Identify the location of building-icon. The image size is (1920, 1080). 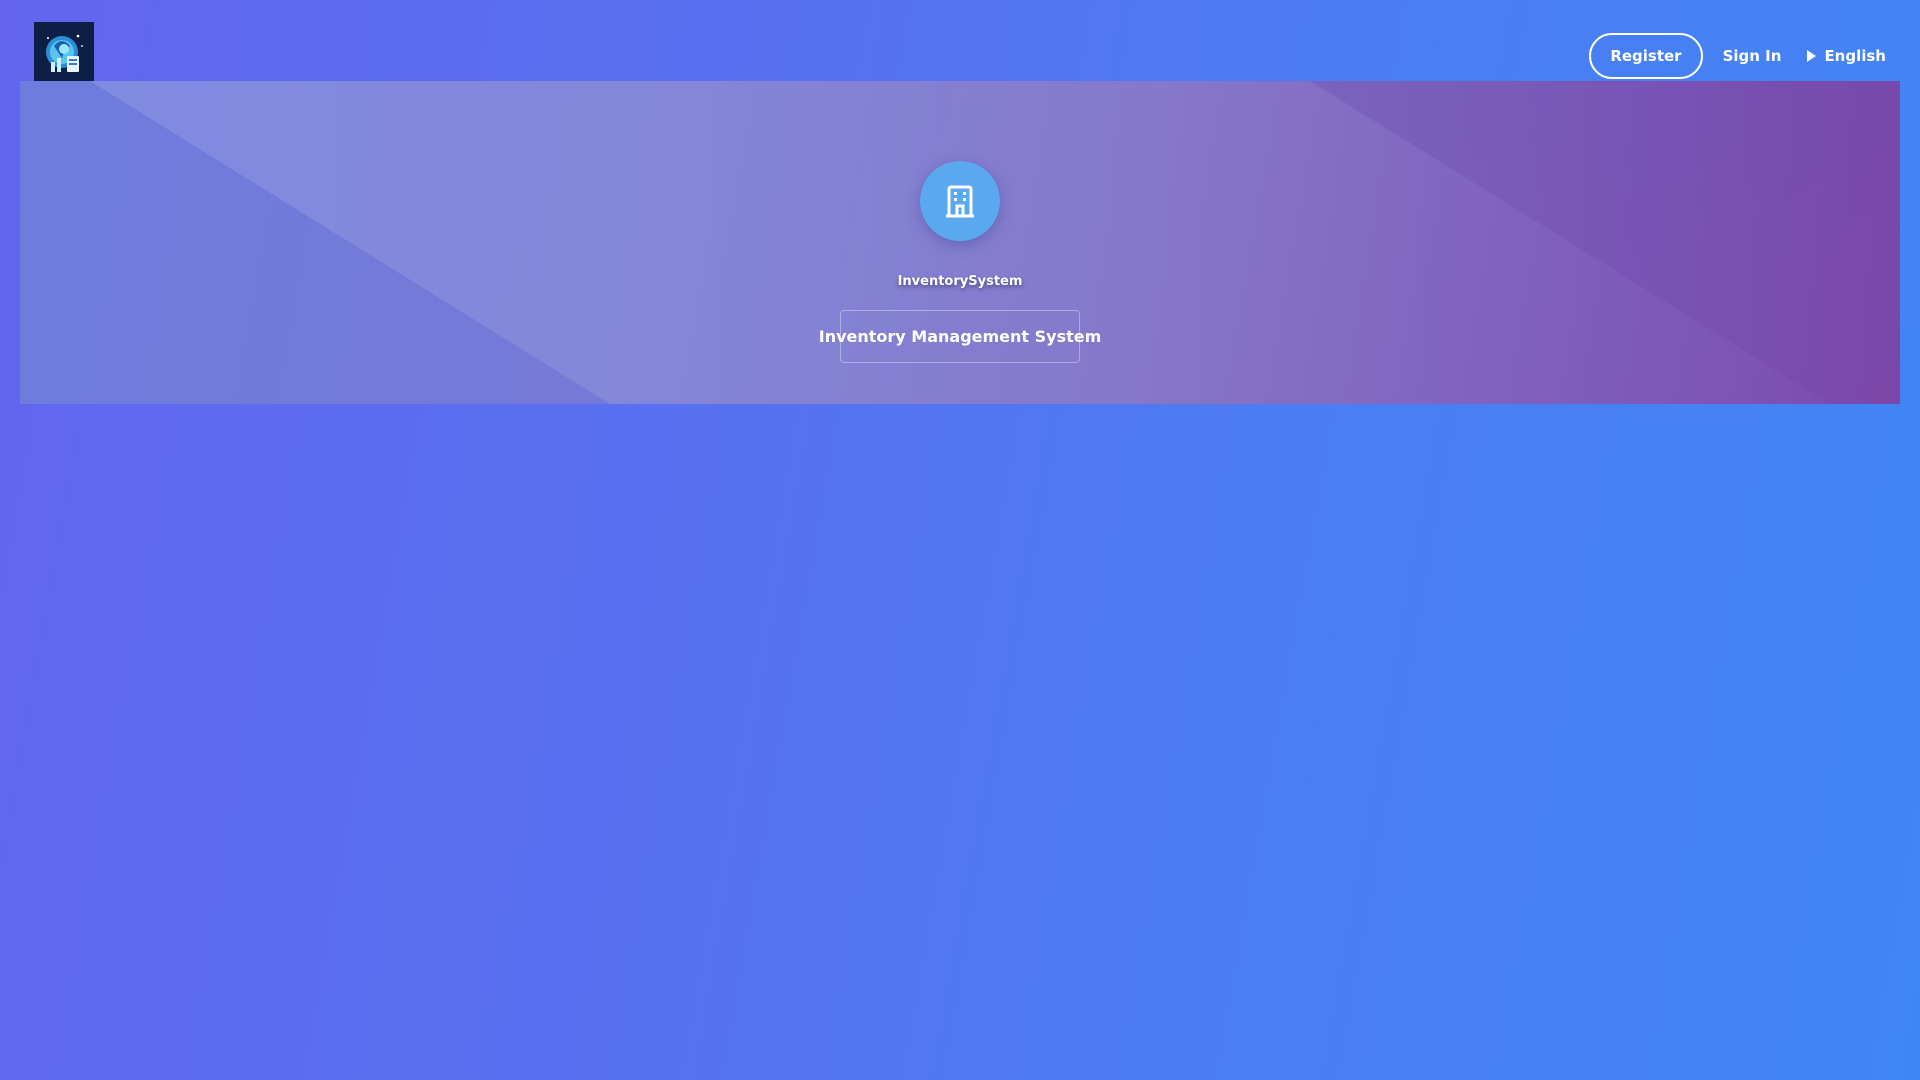
(960, 201).